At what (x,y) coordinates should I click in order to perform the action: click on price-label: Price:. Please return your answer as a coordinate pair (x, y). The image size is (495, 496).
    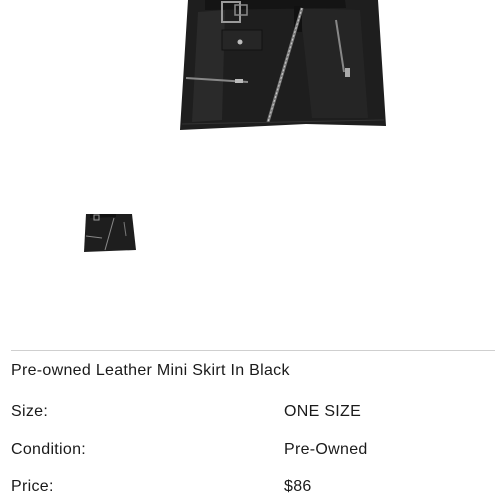
    Looking at the image, I should click on (32, 486).